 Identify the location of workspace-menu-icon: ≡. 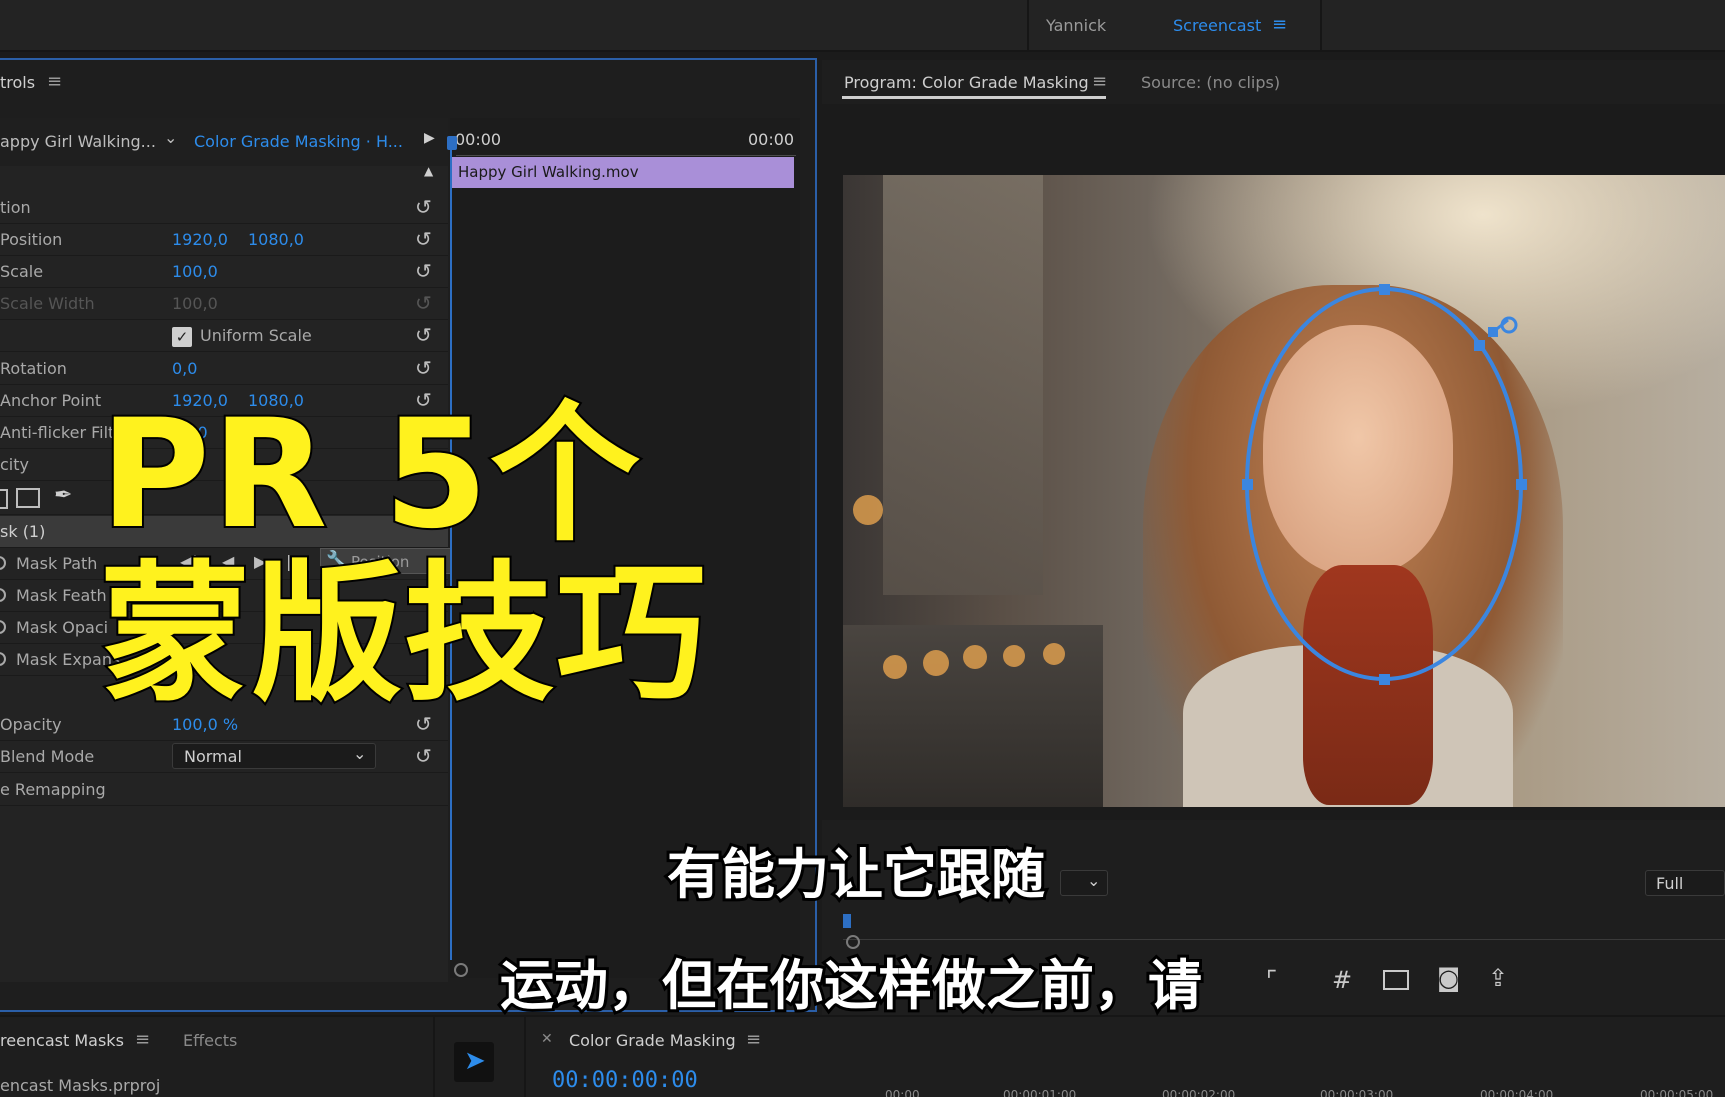
(1279, 24).